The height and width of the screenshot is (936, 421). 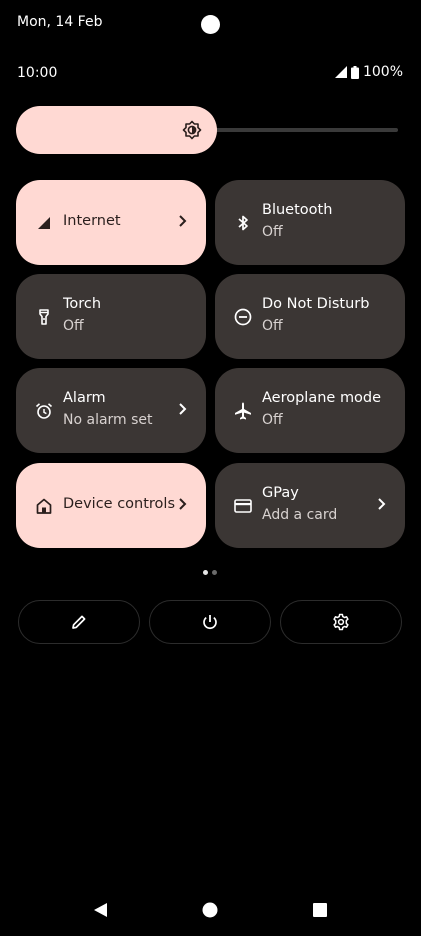 What do you see at coordinates (302, 130) in the screenshot?
I see `brightness-track` at bounding box center [302, 130].